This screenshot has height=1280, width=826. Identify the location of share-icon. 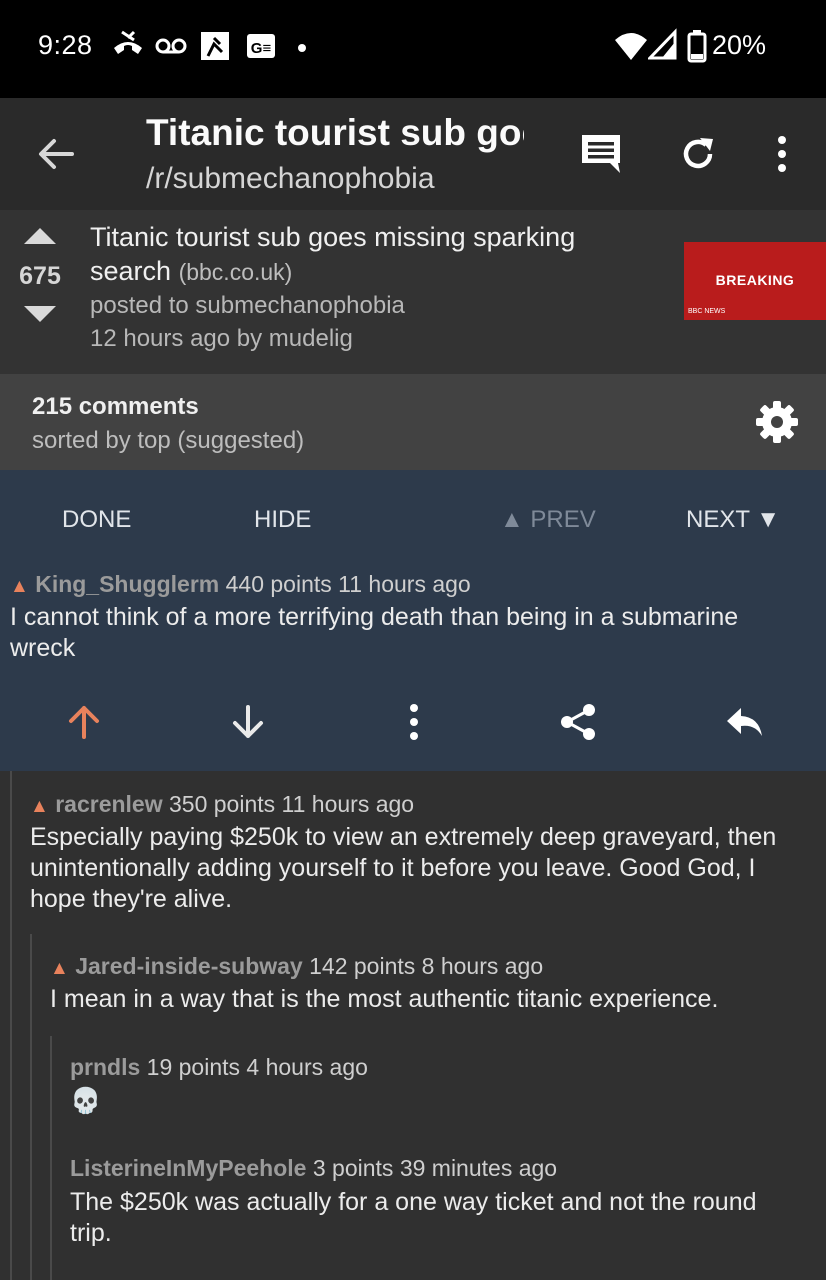
(578, 722).